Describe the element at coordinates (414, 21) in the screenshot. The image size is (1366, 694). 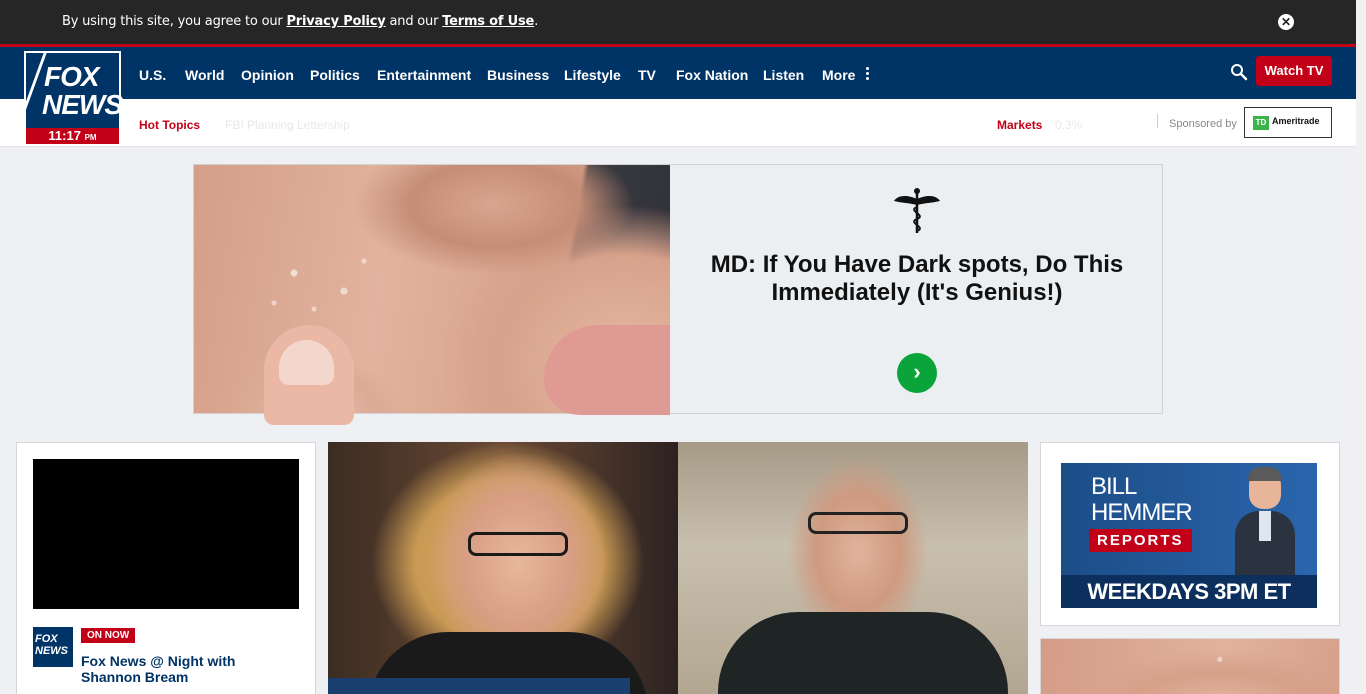
I see `cookie-message-middle: and our` at that location.